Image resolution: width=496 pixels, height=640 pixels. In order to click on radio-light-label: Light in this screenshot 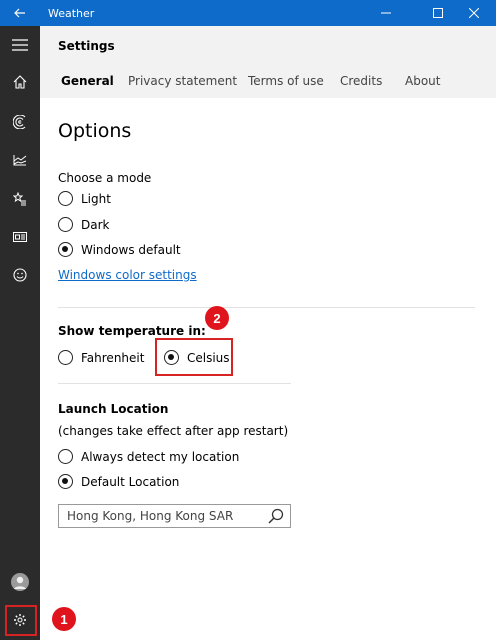, I will do `click(96, 198)`.